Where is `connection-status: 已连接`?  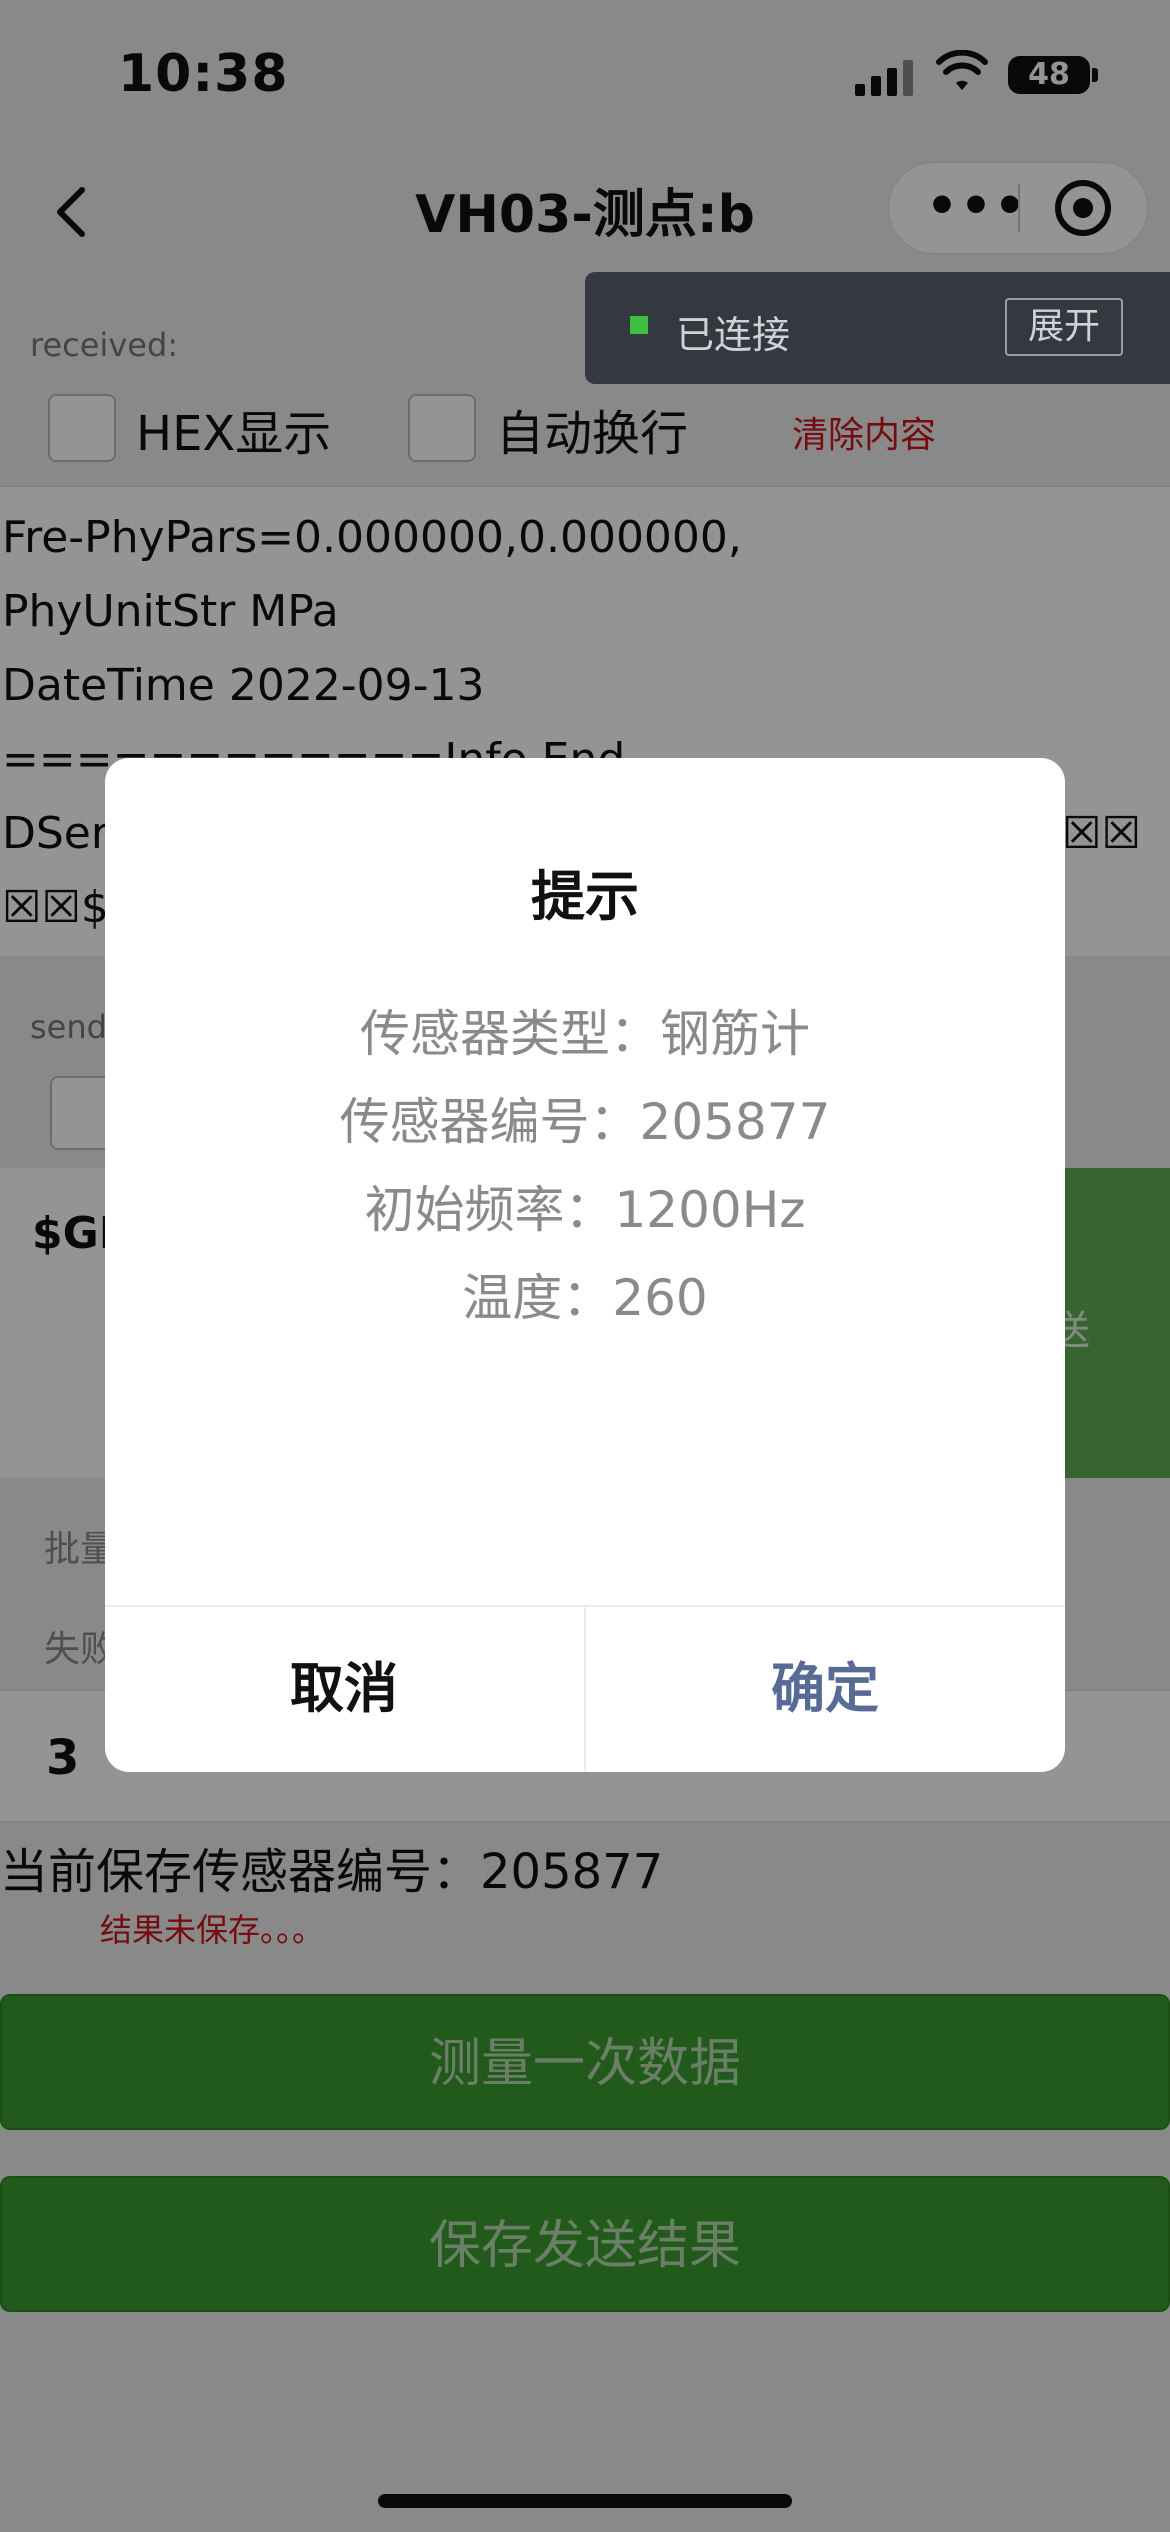 connection-status: 已连接 is located at coordinates (733, 335).